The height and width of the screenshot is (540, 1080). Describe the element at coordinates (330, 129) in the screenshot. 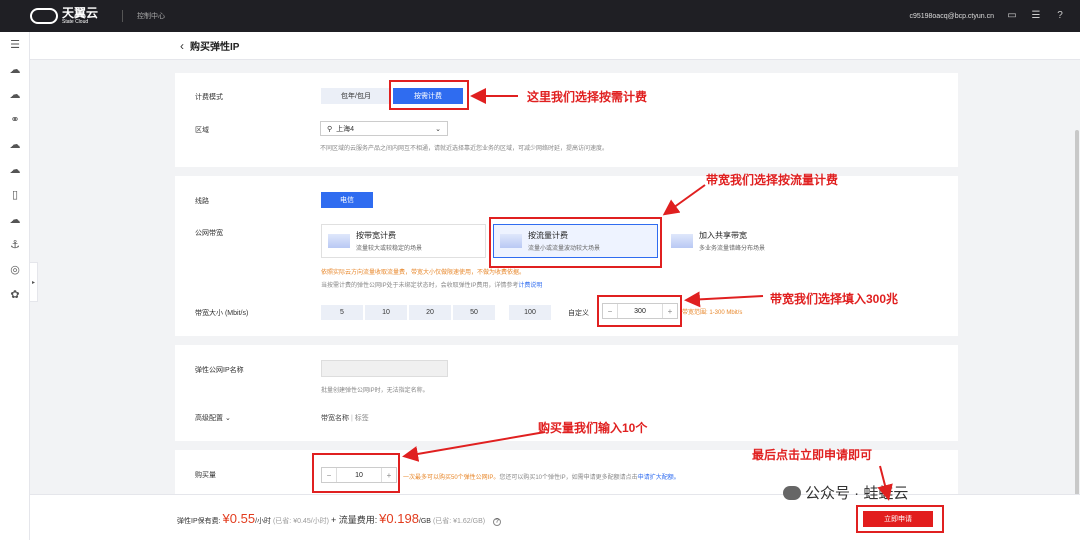

I see `location-icon: ⚲` at that location.